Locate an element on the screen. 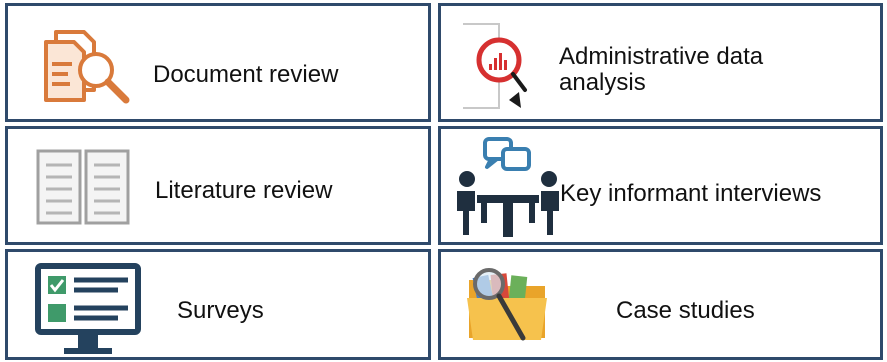 The image size is (887, 362). method-label-surveys: Surveys is located at coordinates (220, 310).